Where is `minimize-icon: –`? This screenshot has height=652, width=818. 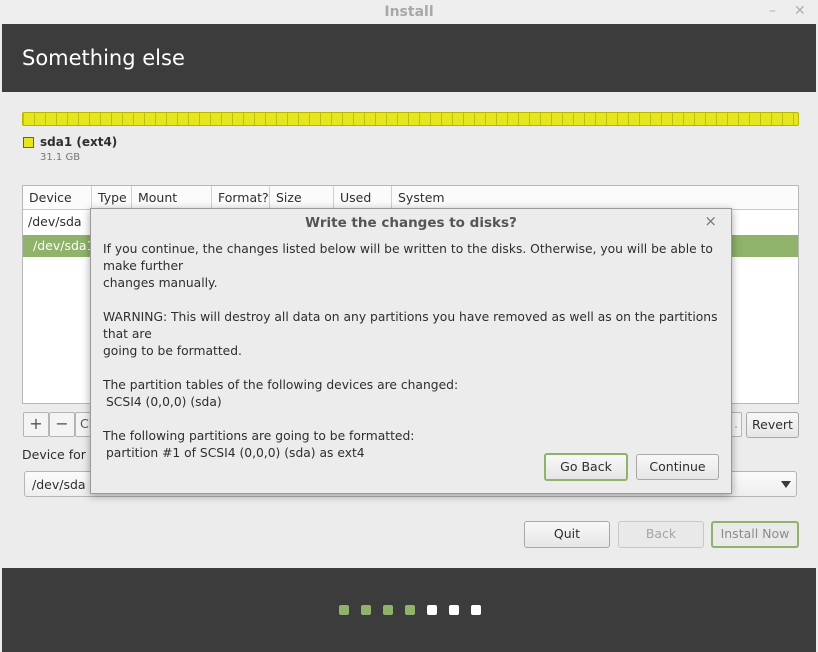 minimize-icon: – is located at coordinates (772, 12).